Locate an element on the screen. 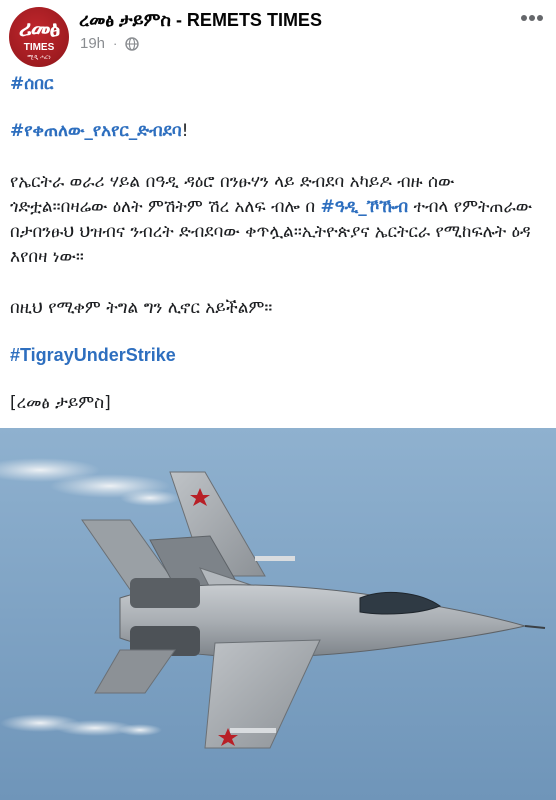  hashtag-tigray-line: #TigrayUnderStrike is located at coordinates (278, 356).